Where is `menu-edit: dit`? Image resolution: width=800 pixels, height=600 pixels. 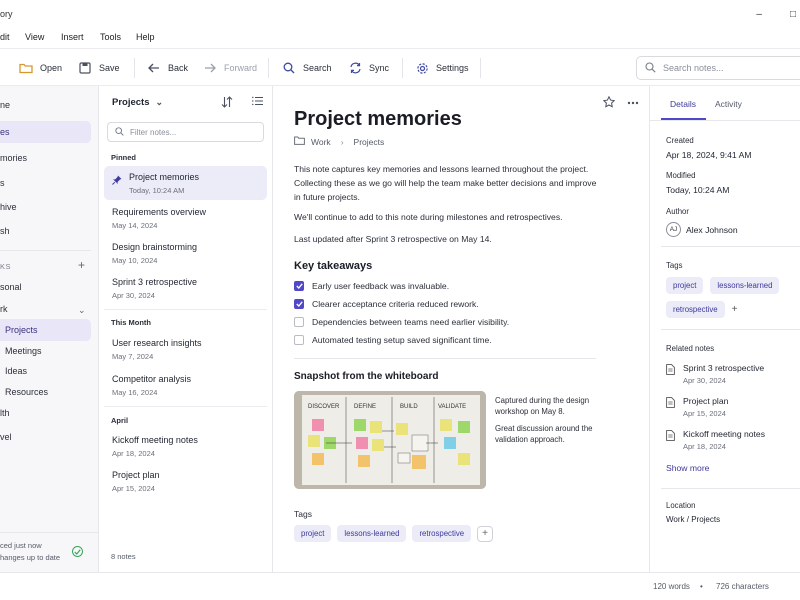
menu-edit: dit is located at coordinates (5, 37).